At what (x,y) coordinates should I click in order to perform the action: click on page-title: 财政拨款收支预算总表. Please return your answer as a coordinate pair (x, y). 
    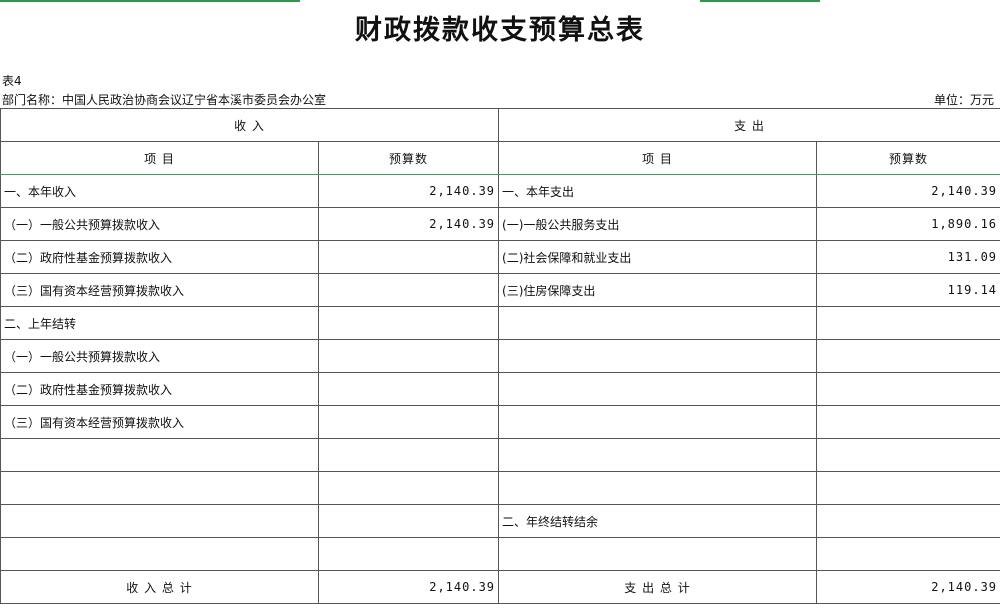
    Looking at the image, I should click on (500, 30).